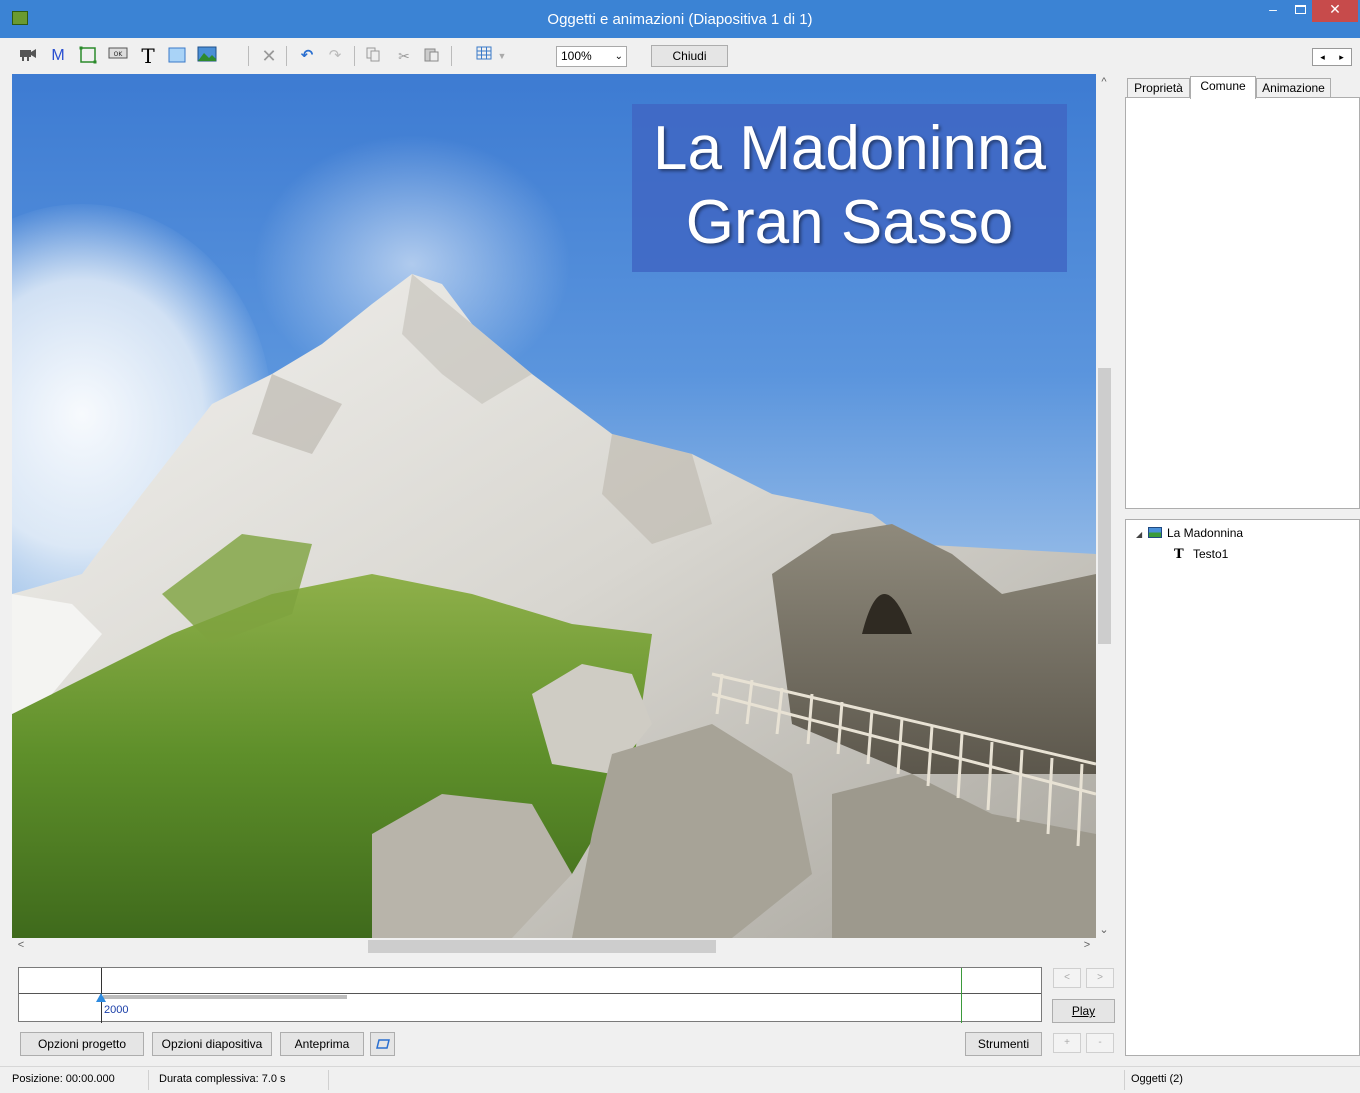 The height and width of the screenshot is (1093, 1360). Describe the element at coordinates (1087, 945) in the screenshot. I see `chevron-right-icon: >` at that location.